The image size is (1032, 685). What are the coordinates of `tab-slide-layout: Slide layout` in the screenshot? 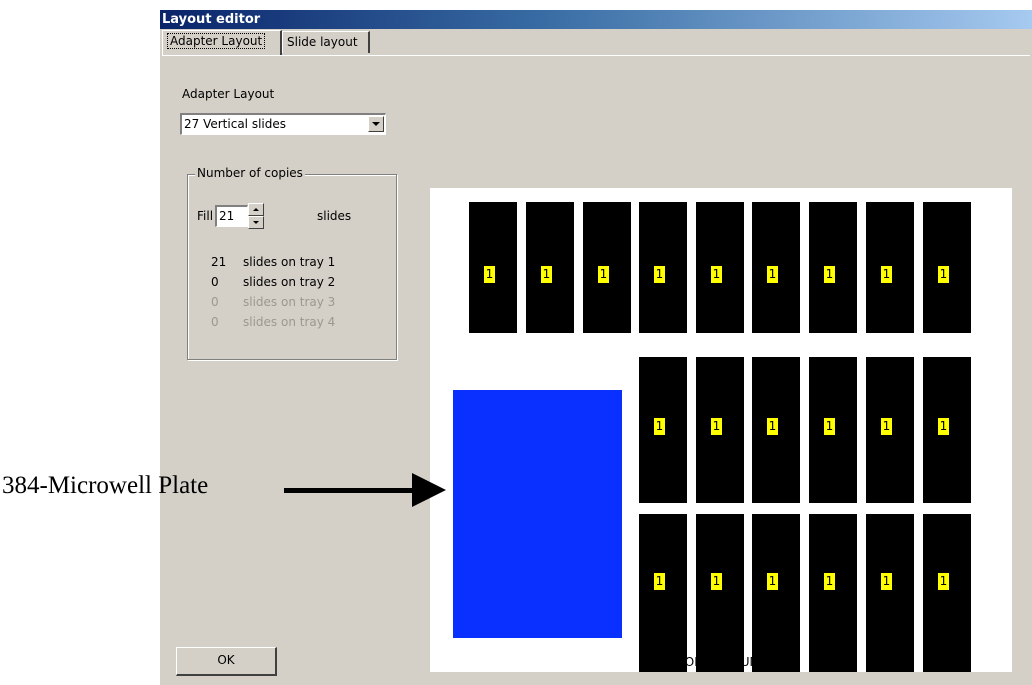 It's located at (326, 42).